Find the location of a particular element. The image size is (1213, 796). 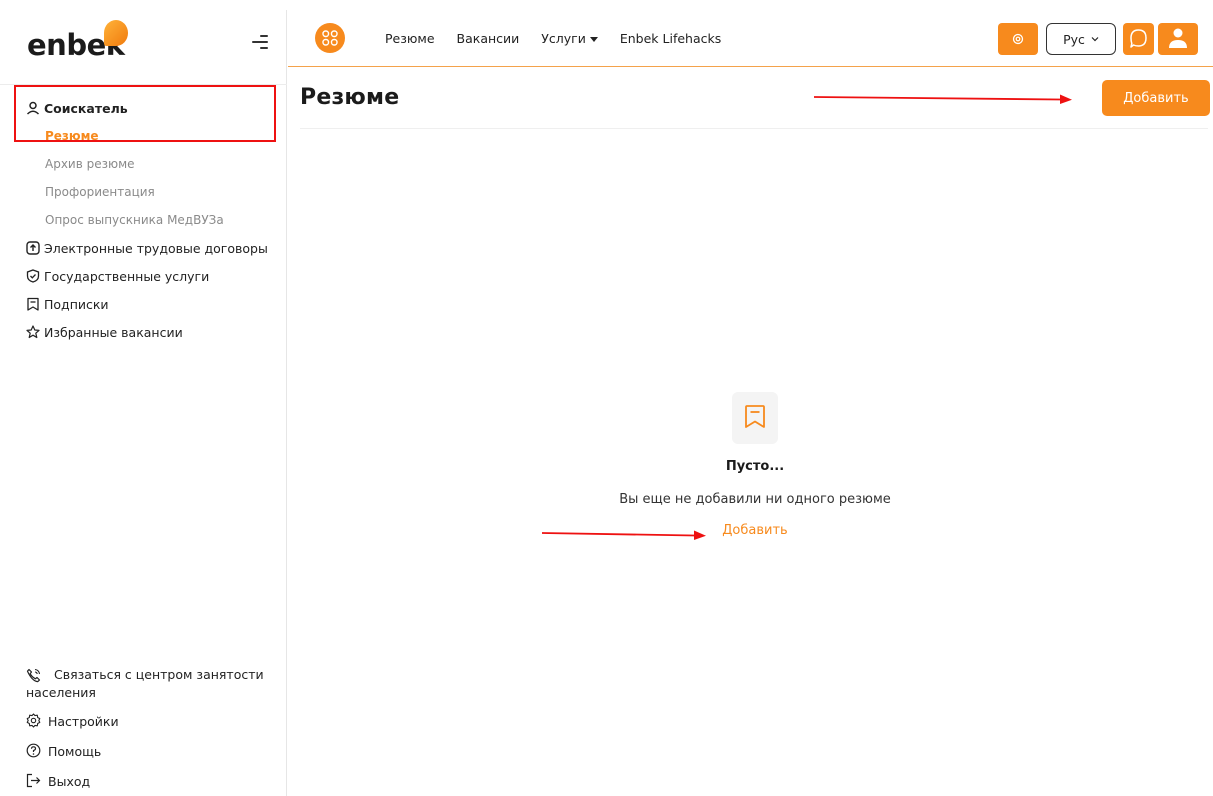

user-icon is located at coordinates (1178, 38).